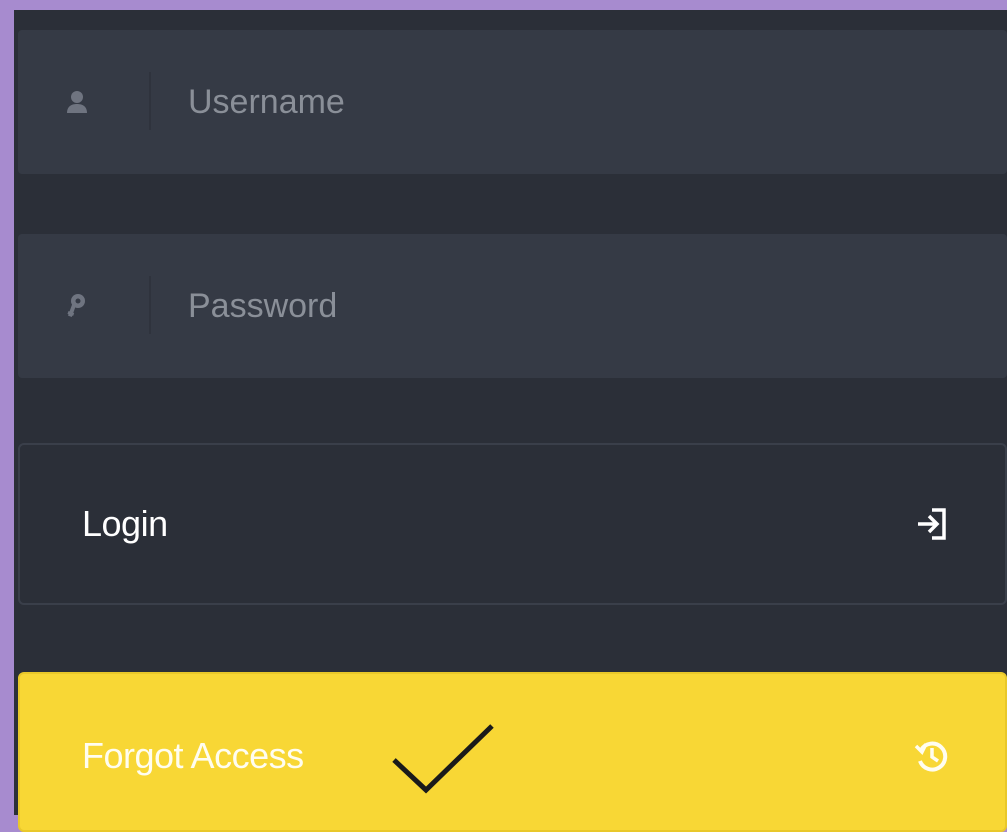  I want to click on history-icon, so click(932, 756).